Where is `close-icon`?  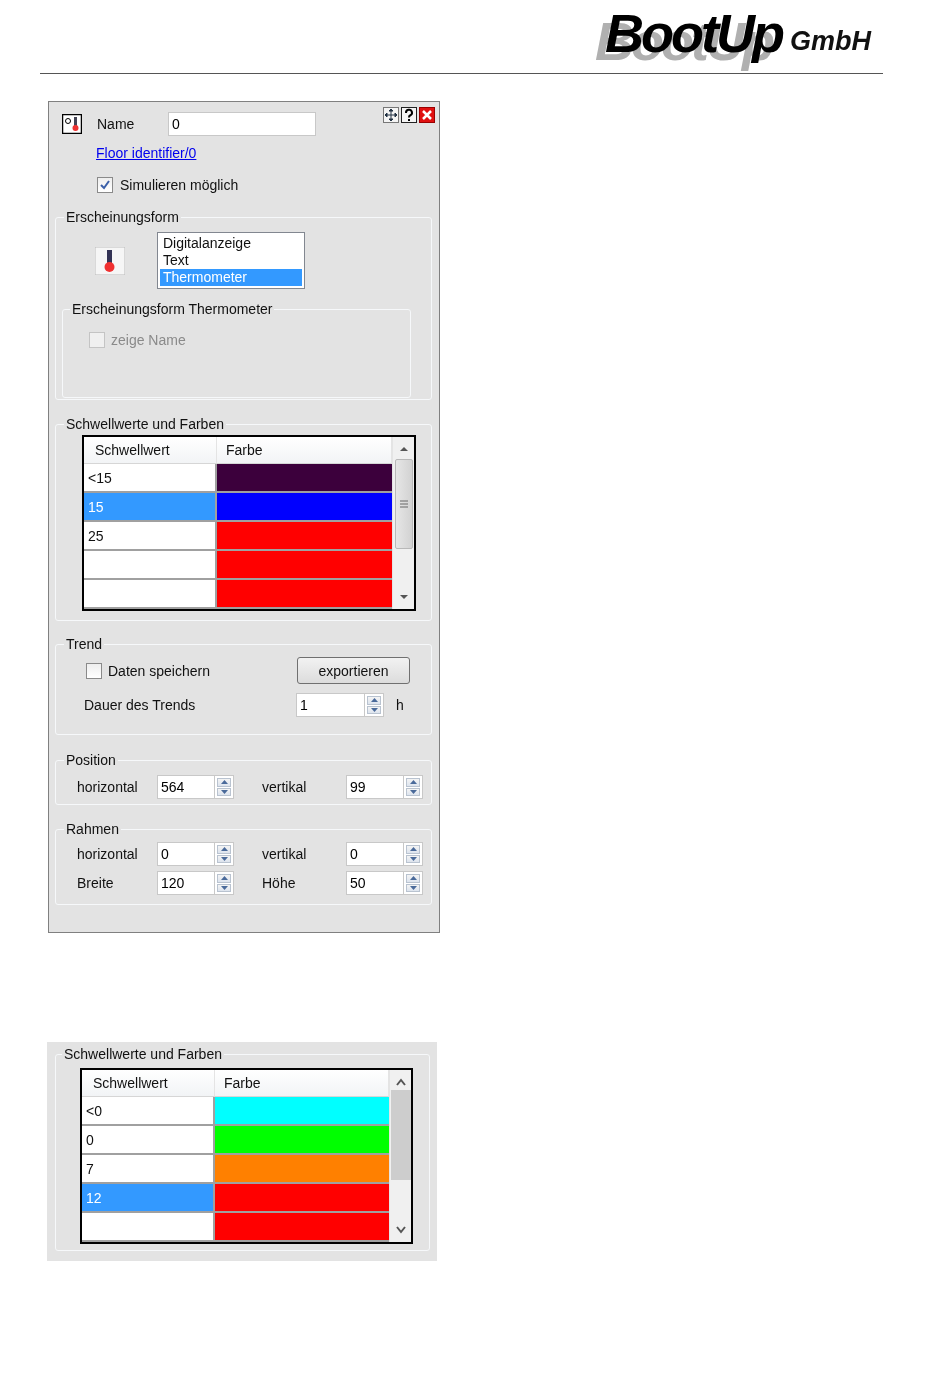
close-icon is located at coordinates (427, 115).